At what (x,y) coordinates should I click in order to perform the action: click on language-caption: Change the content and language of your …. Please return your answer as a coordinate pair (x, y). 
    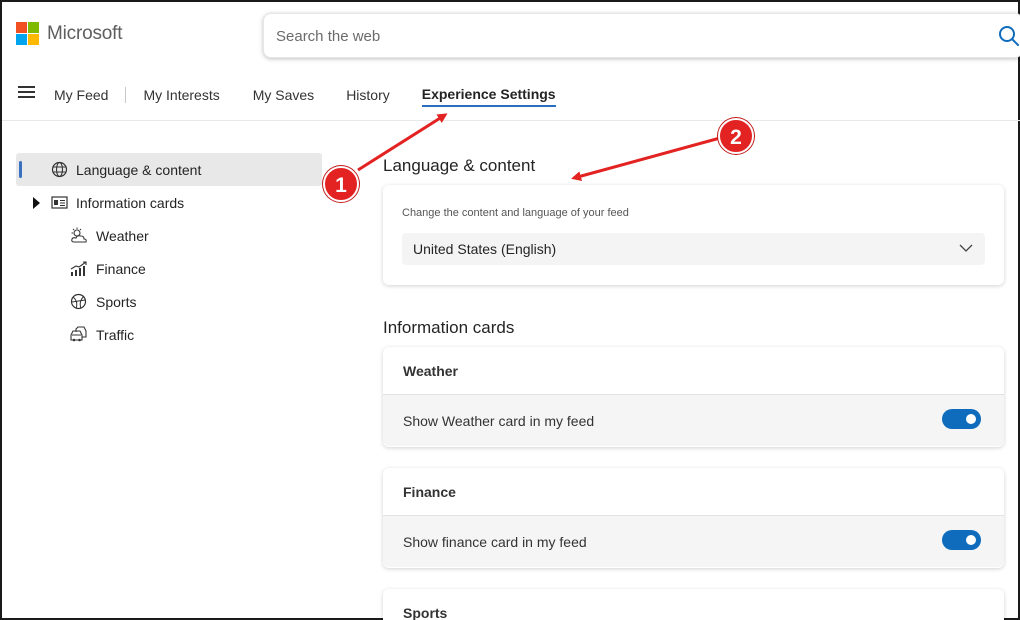
    Looking at the image, I should click on (515, 213).